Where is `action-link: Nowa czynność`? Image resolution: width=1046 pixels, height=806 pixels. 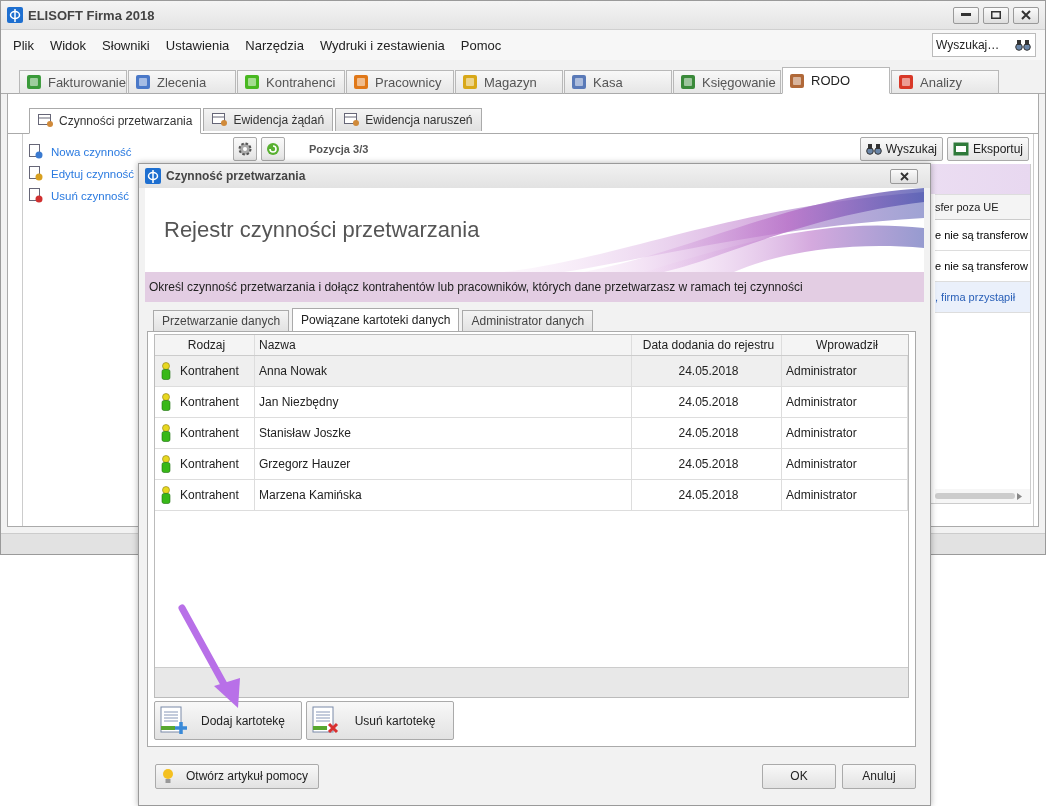
action-link: Nowa czynność is located at coordinates (124, 151).